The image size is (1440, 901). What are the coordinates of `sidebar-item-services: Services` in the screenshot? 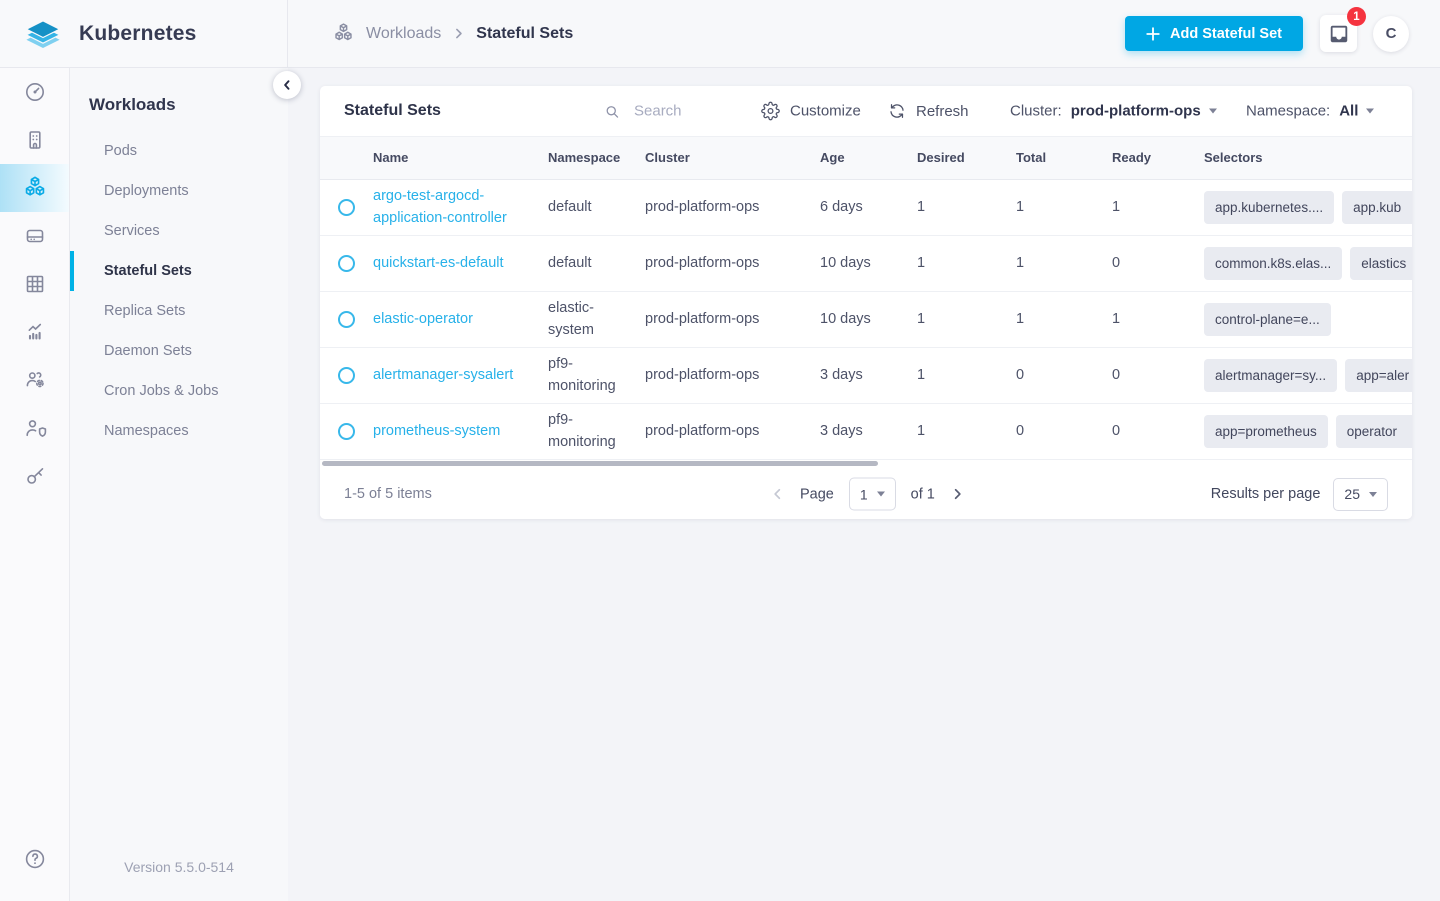 It's located at (179, 231).